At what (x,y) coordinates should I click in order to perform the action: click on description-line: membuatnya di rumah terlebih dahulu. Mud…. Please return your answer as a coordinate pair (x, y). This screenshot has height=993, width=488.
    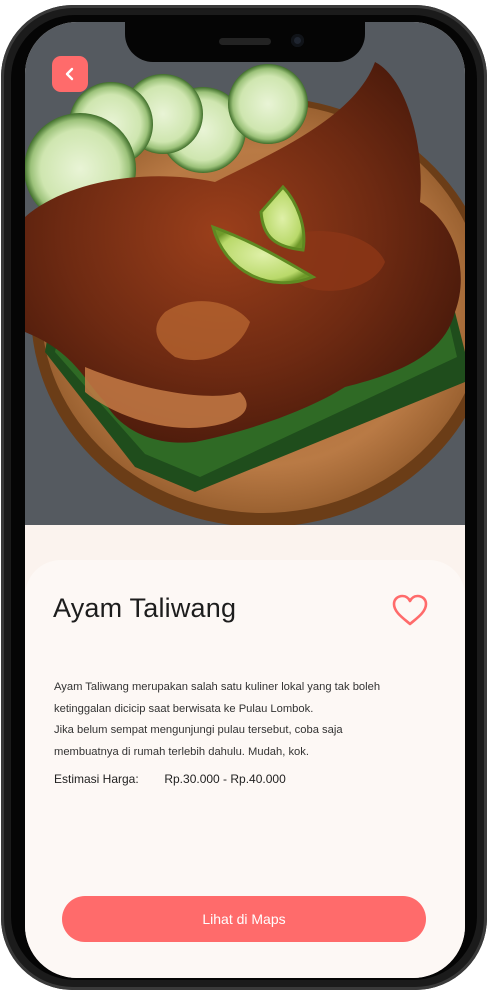
    Looking at the image, I should click on (181, 751).